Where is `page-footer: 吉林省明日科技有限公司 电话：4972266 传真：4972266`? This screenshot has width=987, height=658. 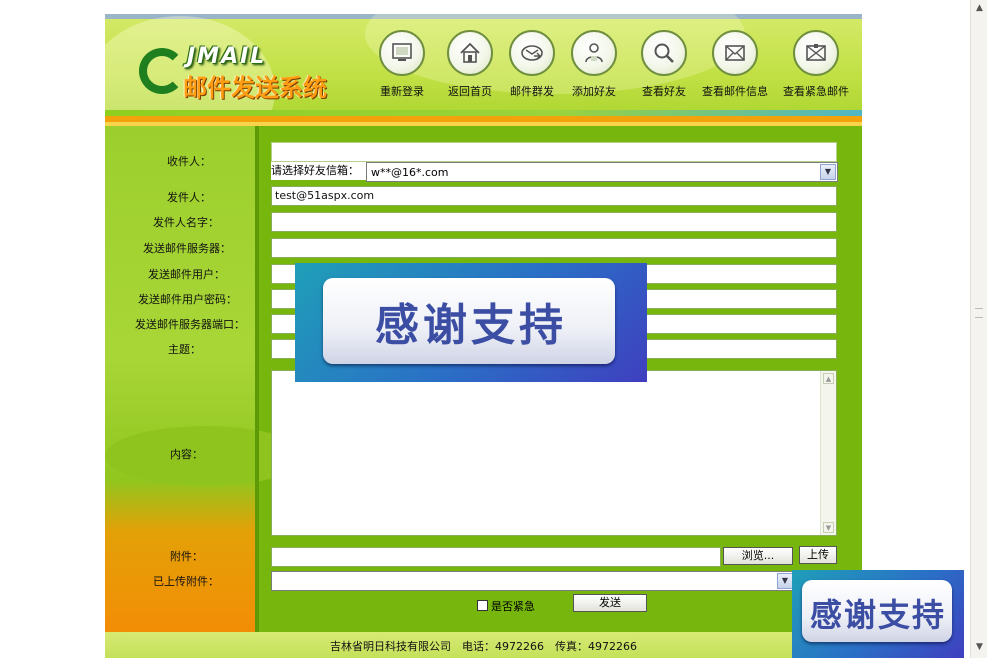 page-footer: 吉林省明日科技有限公司 电话：4972266 传真：4972266 is located at coordinates (483, 645).